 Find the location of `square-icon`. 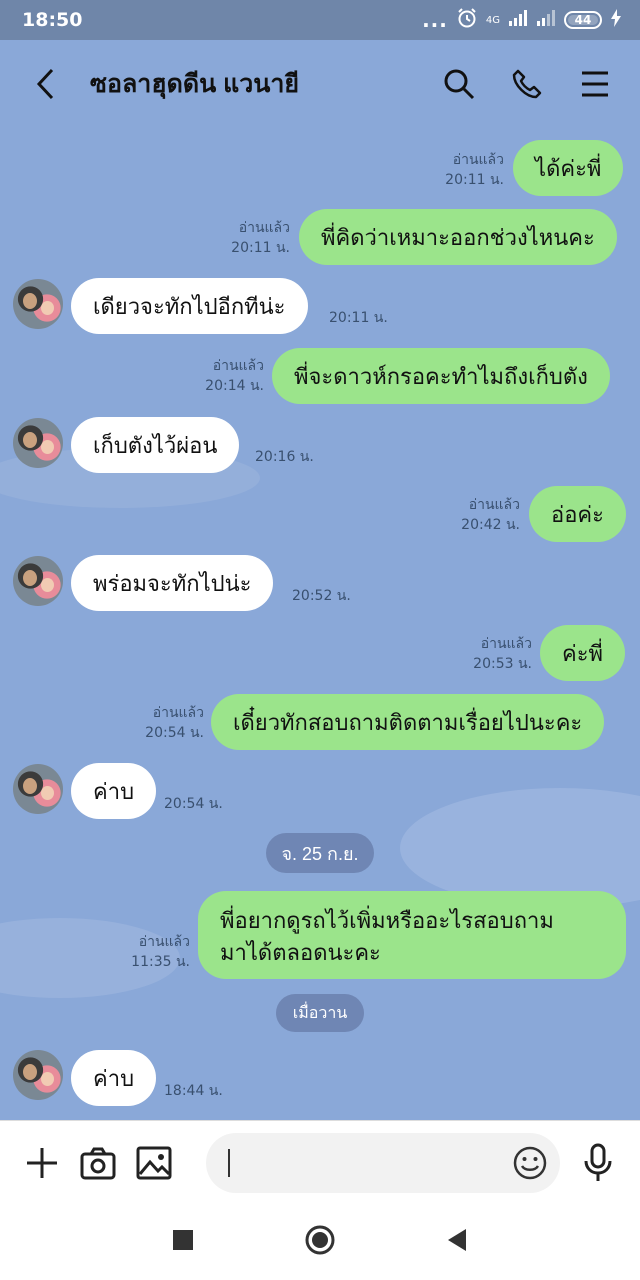

square-icon is located at coordinates (183, 1240).